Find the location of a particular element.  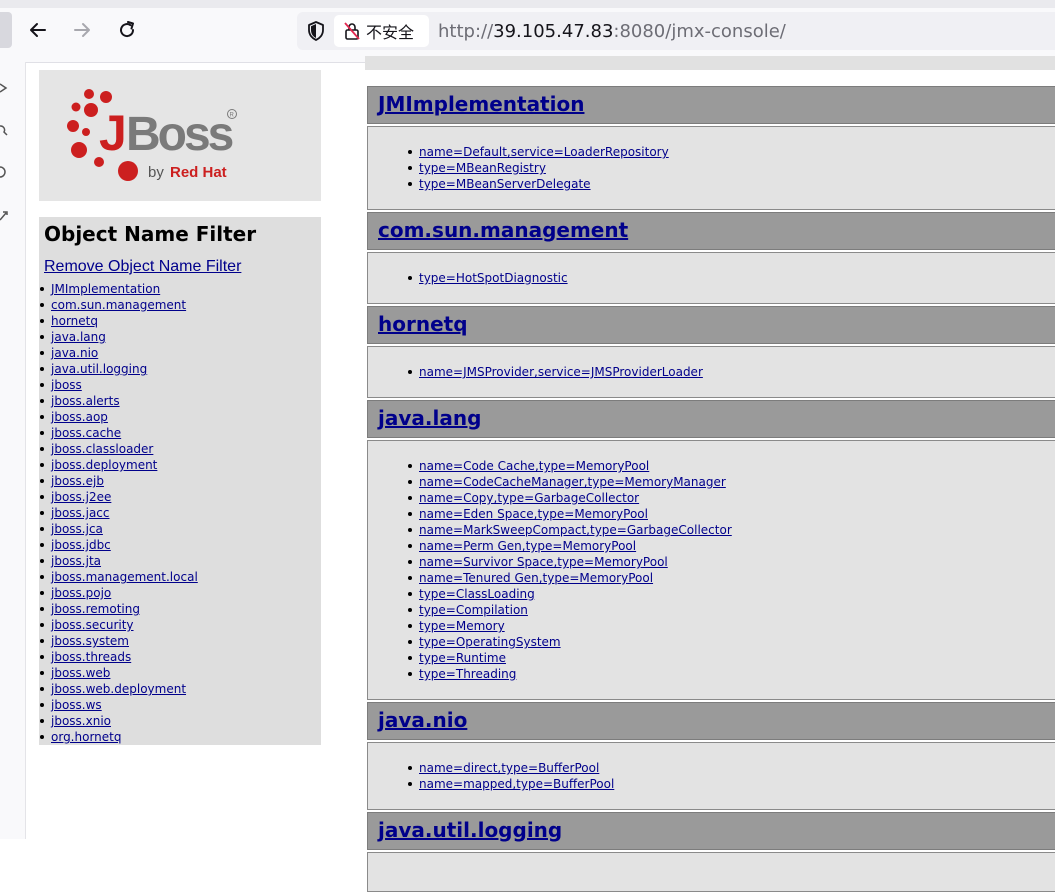

domain-filter-link: com.sun.management is located at coordinates (118, 305).